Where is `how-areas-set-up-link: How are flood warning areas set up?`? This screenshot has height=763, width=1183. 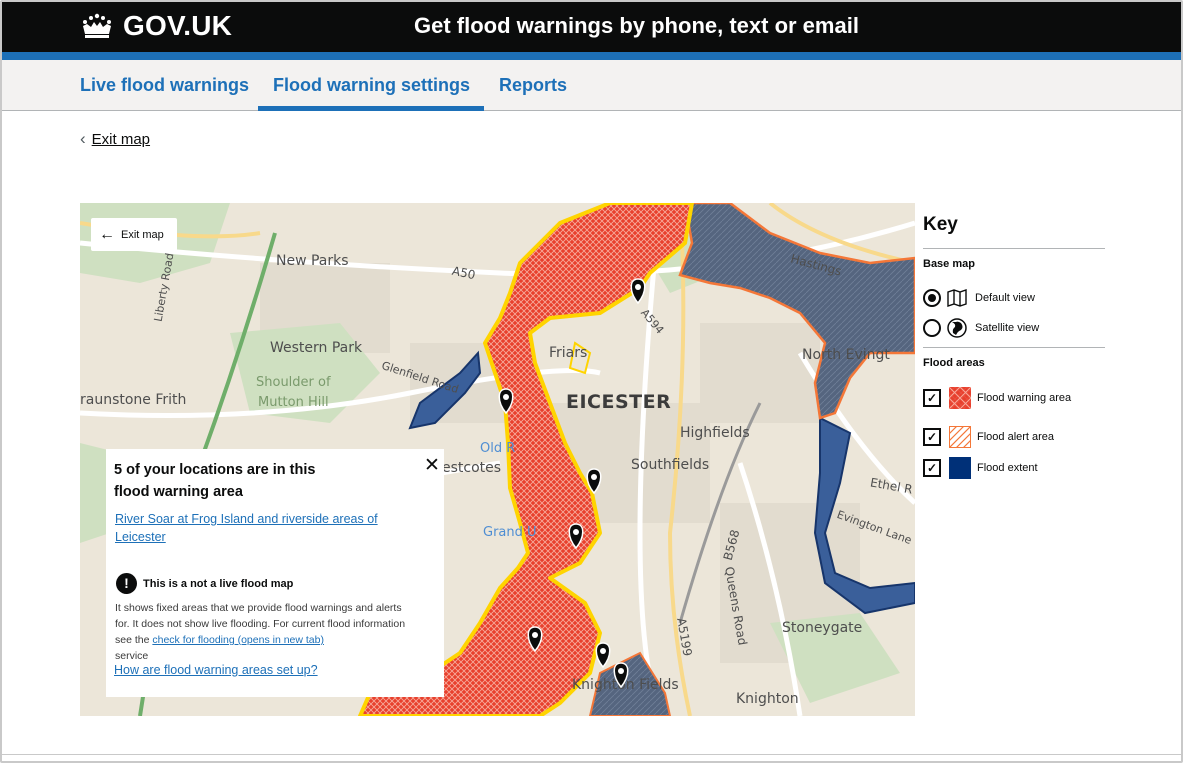 how-areas-set-up-link: How are flood warning areas set up? is located at coordinates (216, 670).